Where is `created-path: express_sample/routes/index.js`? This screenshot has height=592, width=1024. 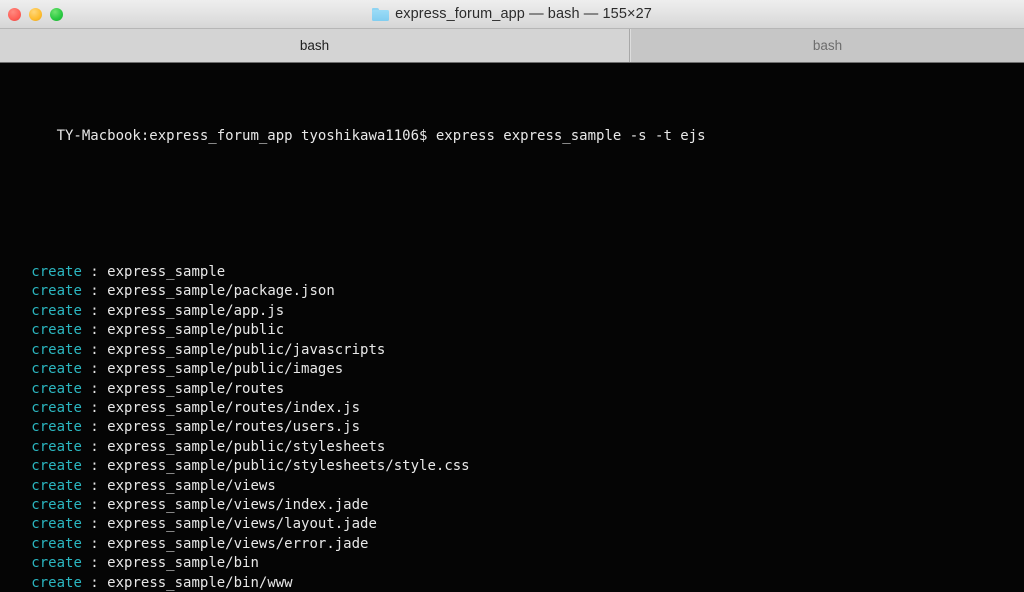
created-path: express_sample/routes/index.js is located at coordinates (234, 407).